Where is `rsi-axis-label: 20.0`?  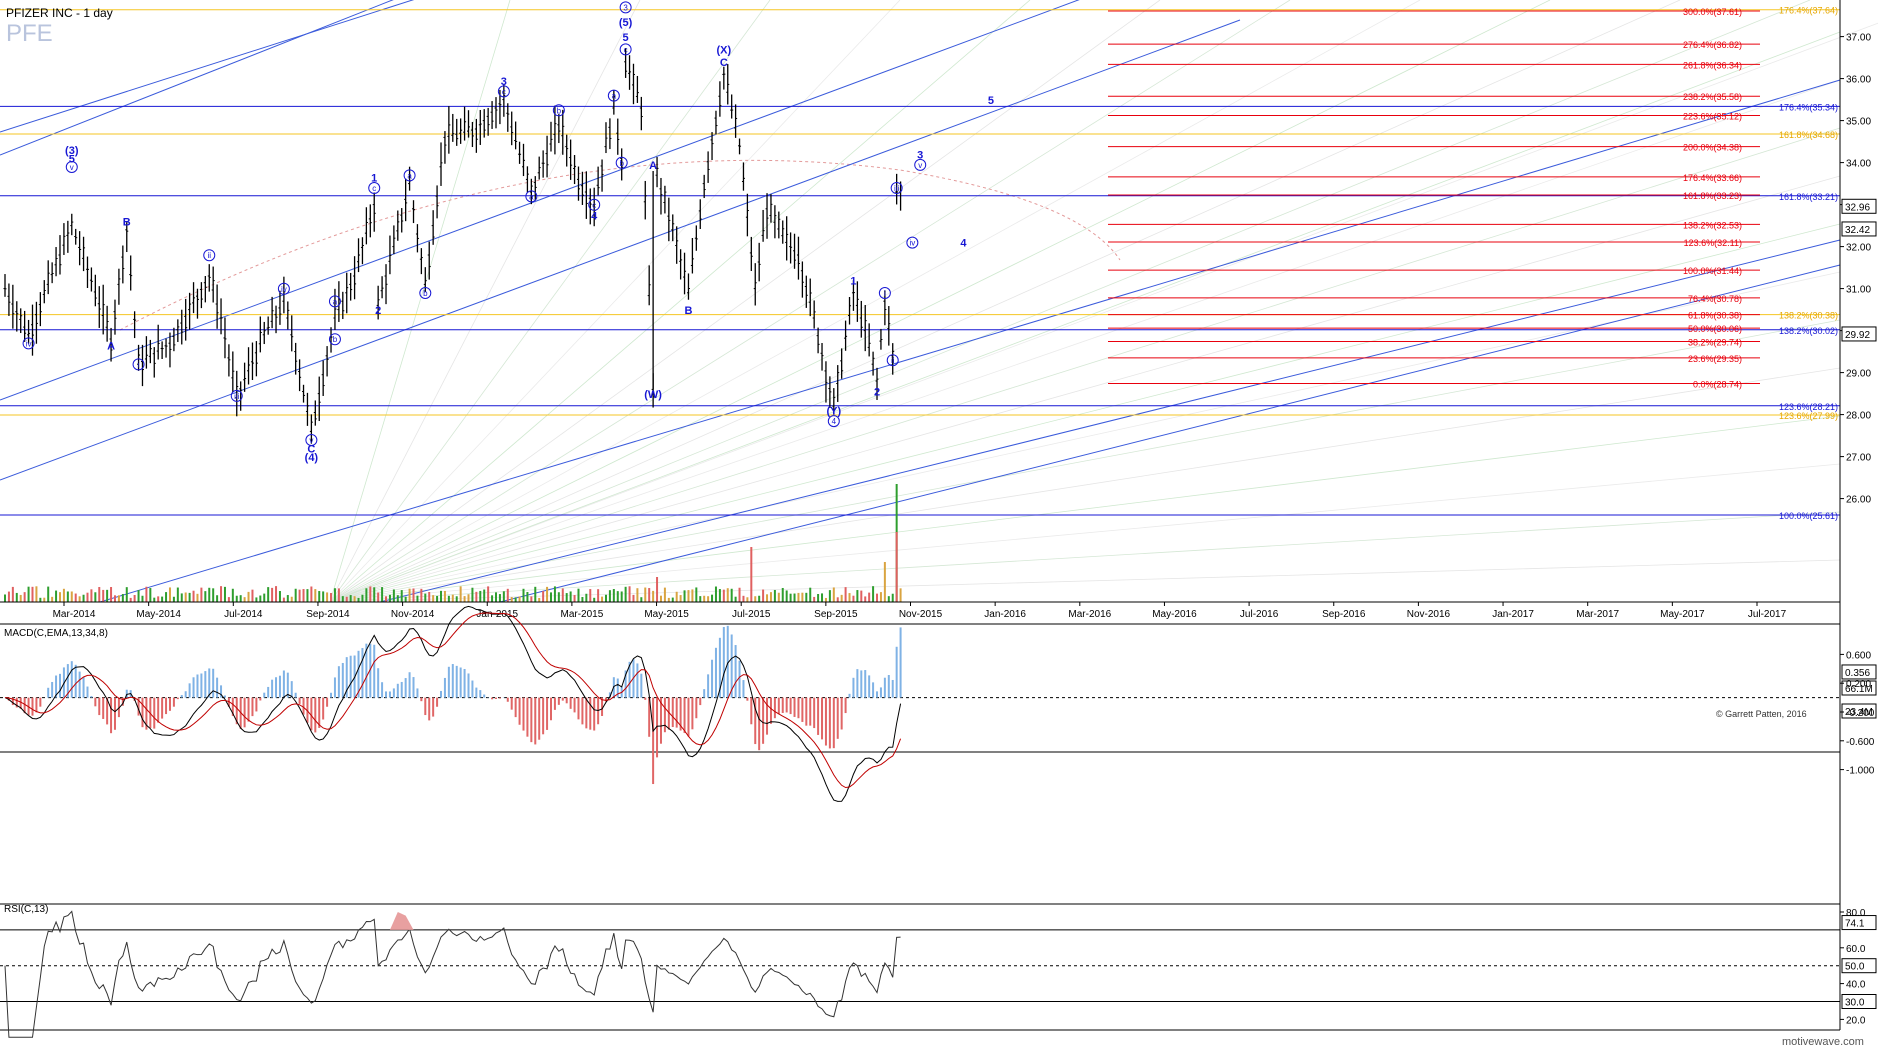
rsi-axis-label: 20.0 is located at coordinates (1856, 1020).